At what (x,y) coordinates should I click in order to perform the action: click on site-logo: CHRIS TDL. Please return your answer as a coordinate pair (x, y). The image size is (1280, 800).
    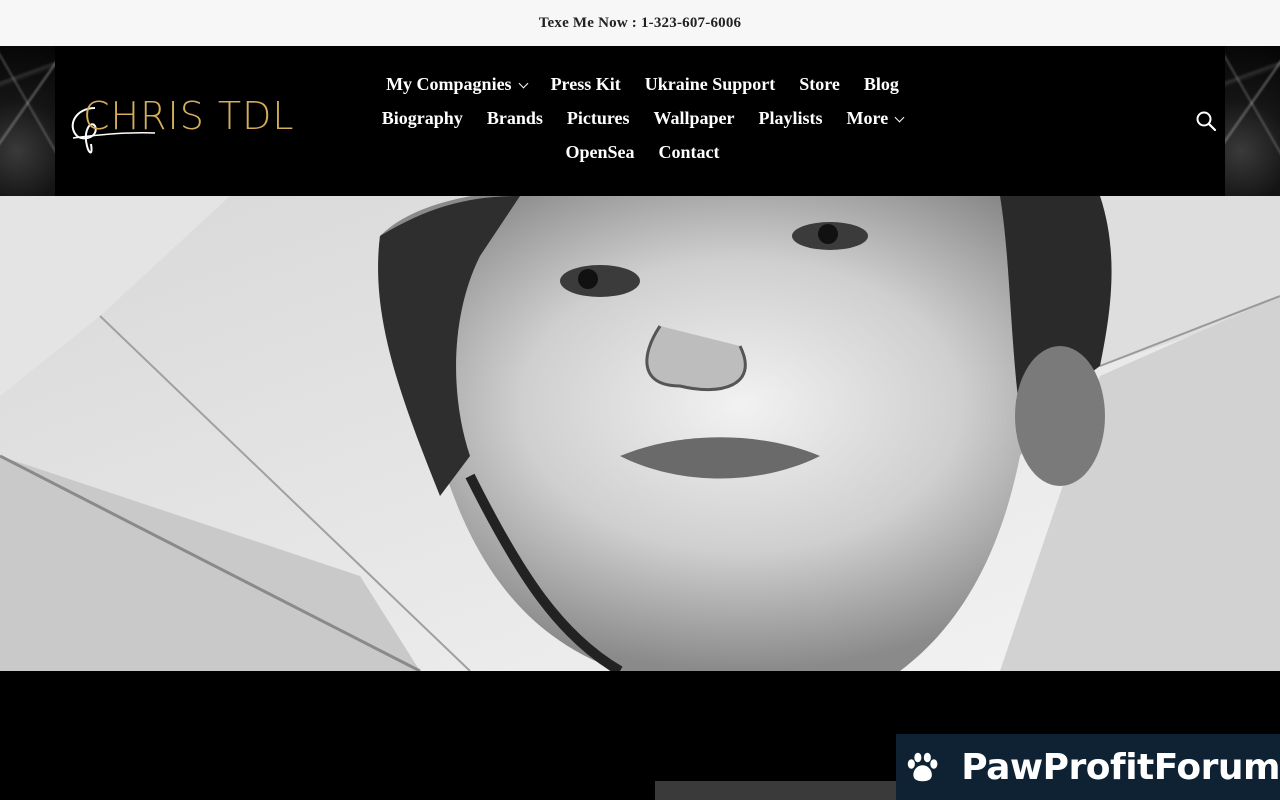
    Looking at the image, I should click on (185, 126).